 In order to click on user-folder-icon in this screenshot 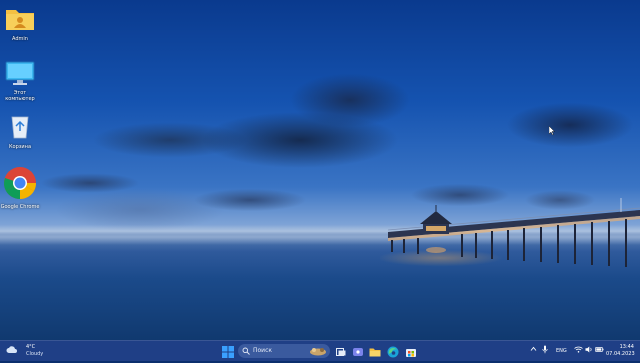, I will do `click(20, 20)`.